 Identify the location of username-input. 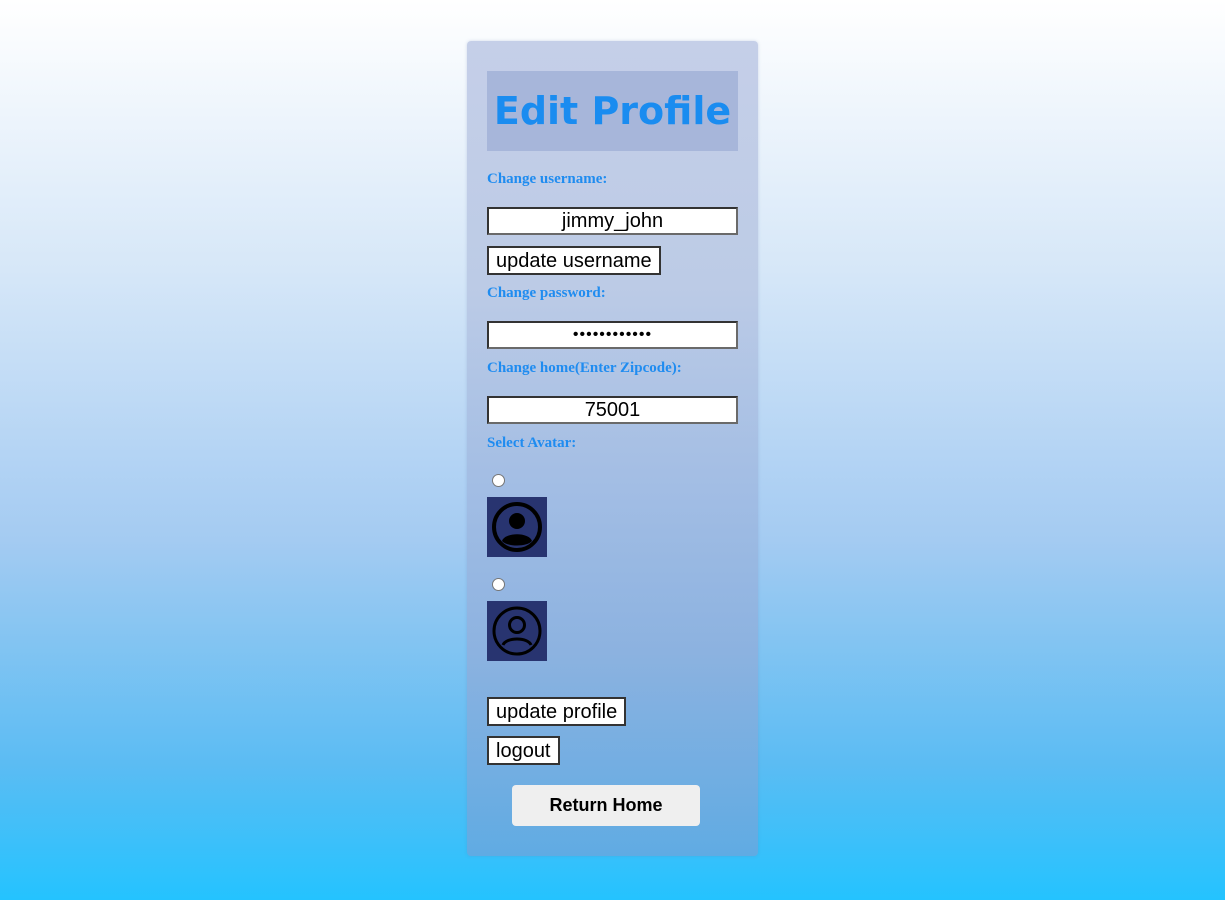
(612, 221).